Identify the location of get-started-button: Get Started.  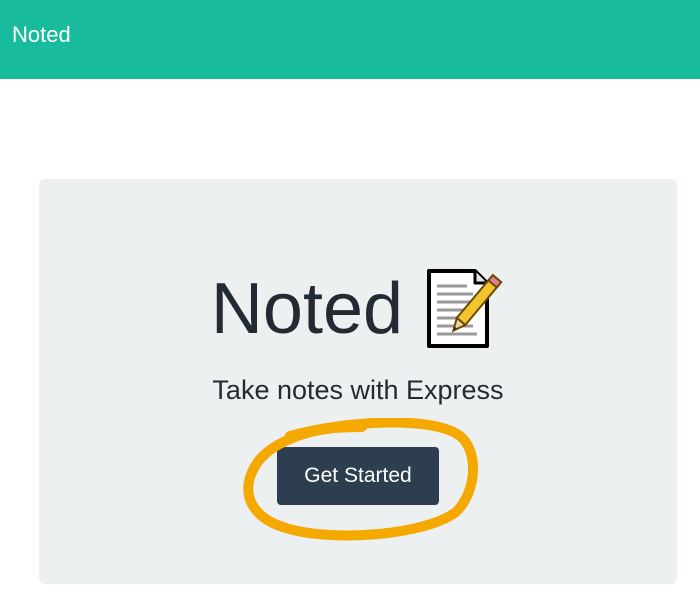
(358, 476).